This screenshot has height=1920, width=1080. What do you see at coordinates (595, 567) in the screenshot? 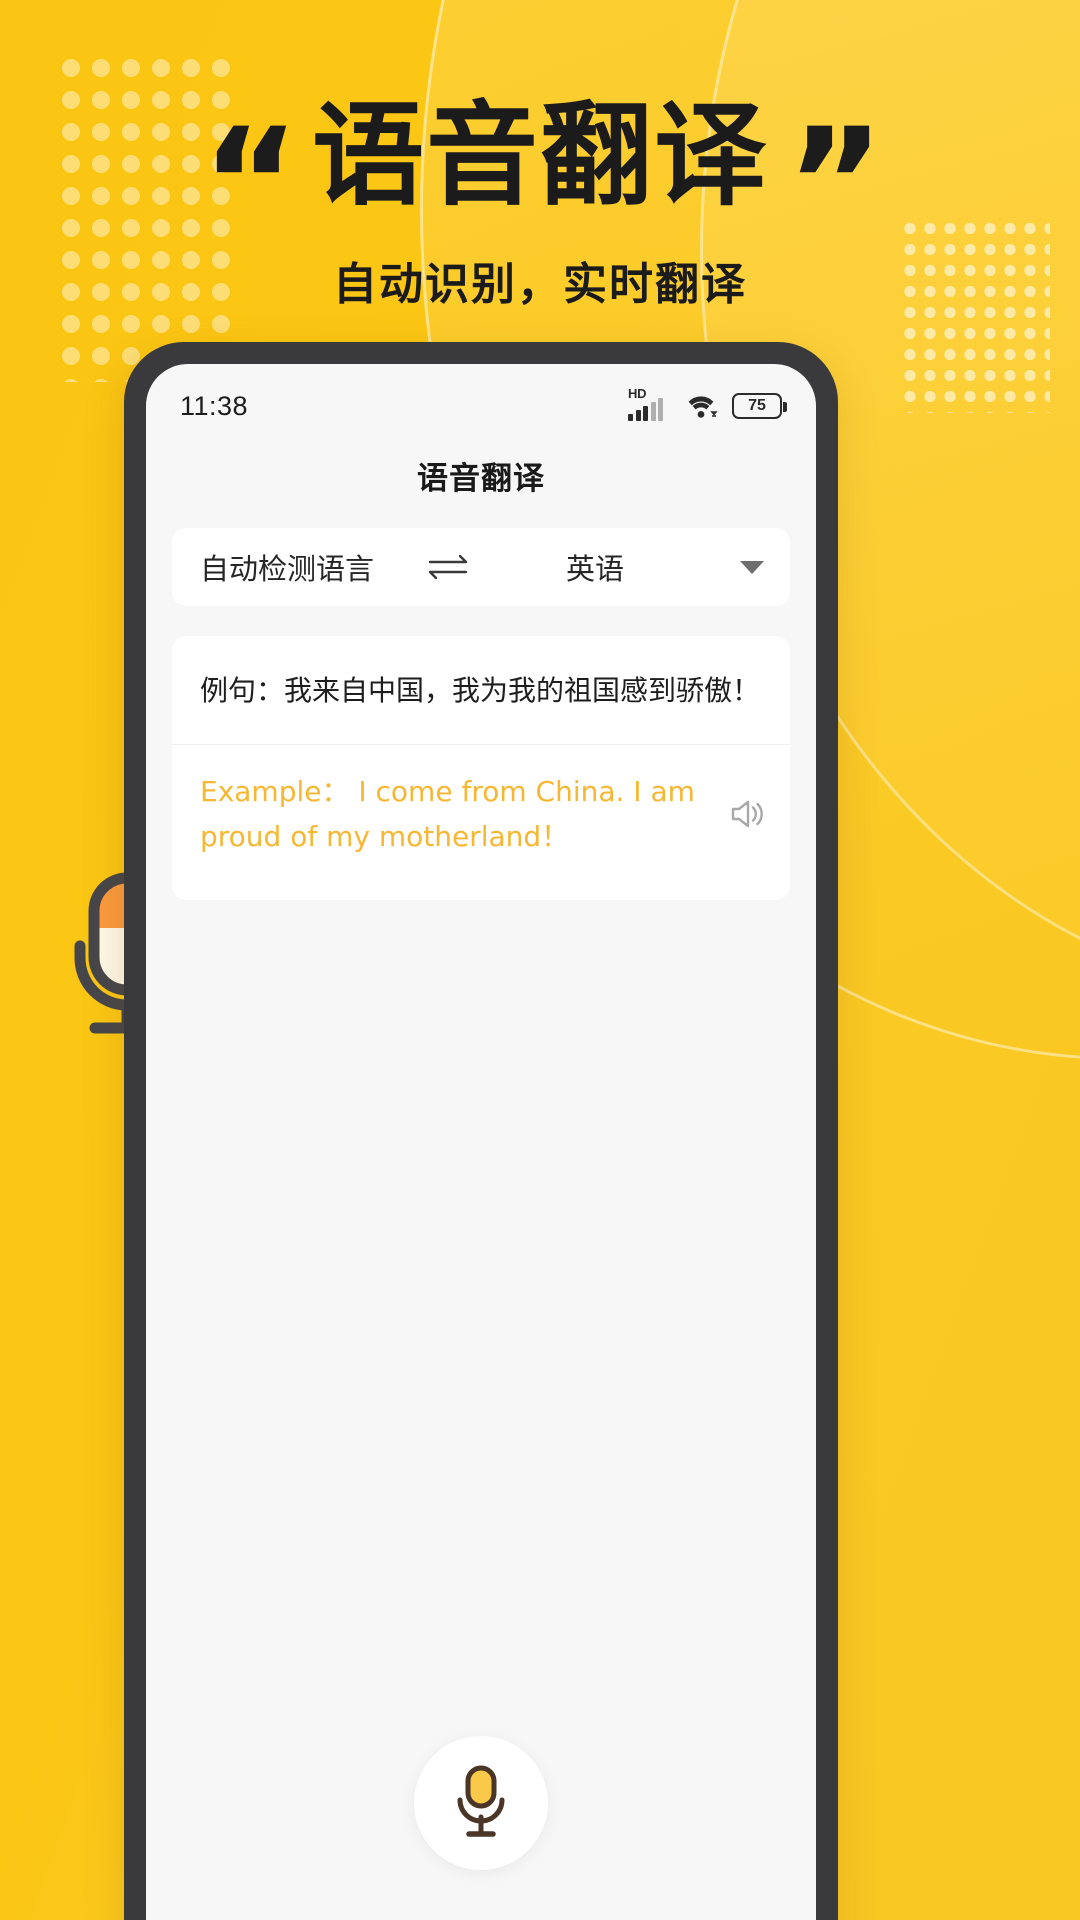
I see `target-language-button: 英语` at bounding box center [595, 567].